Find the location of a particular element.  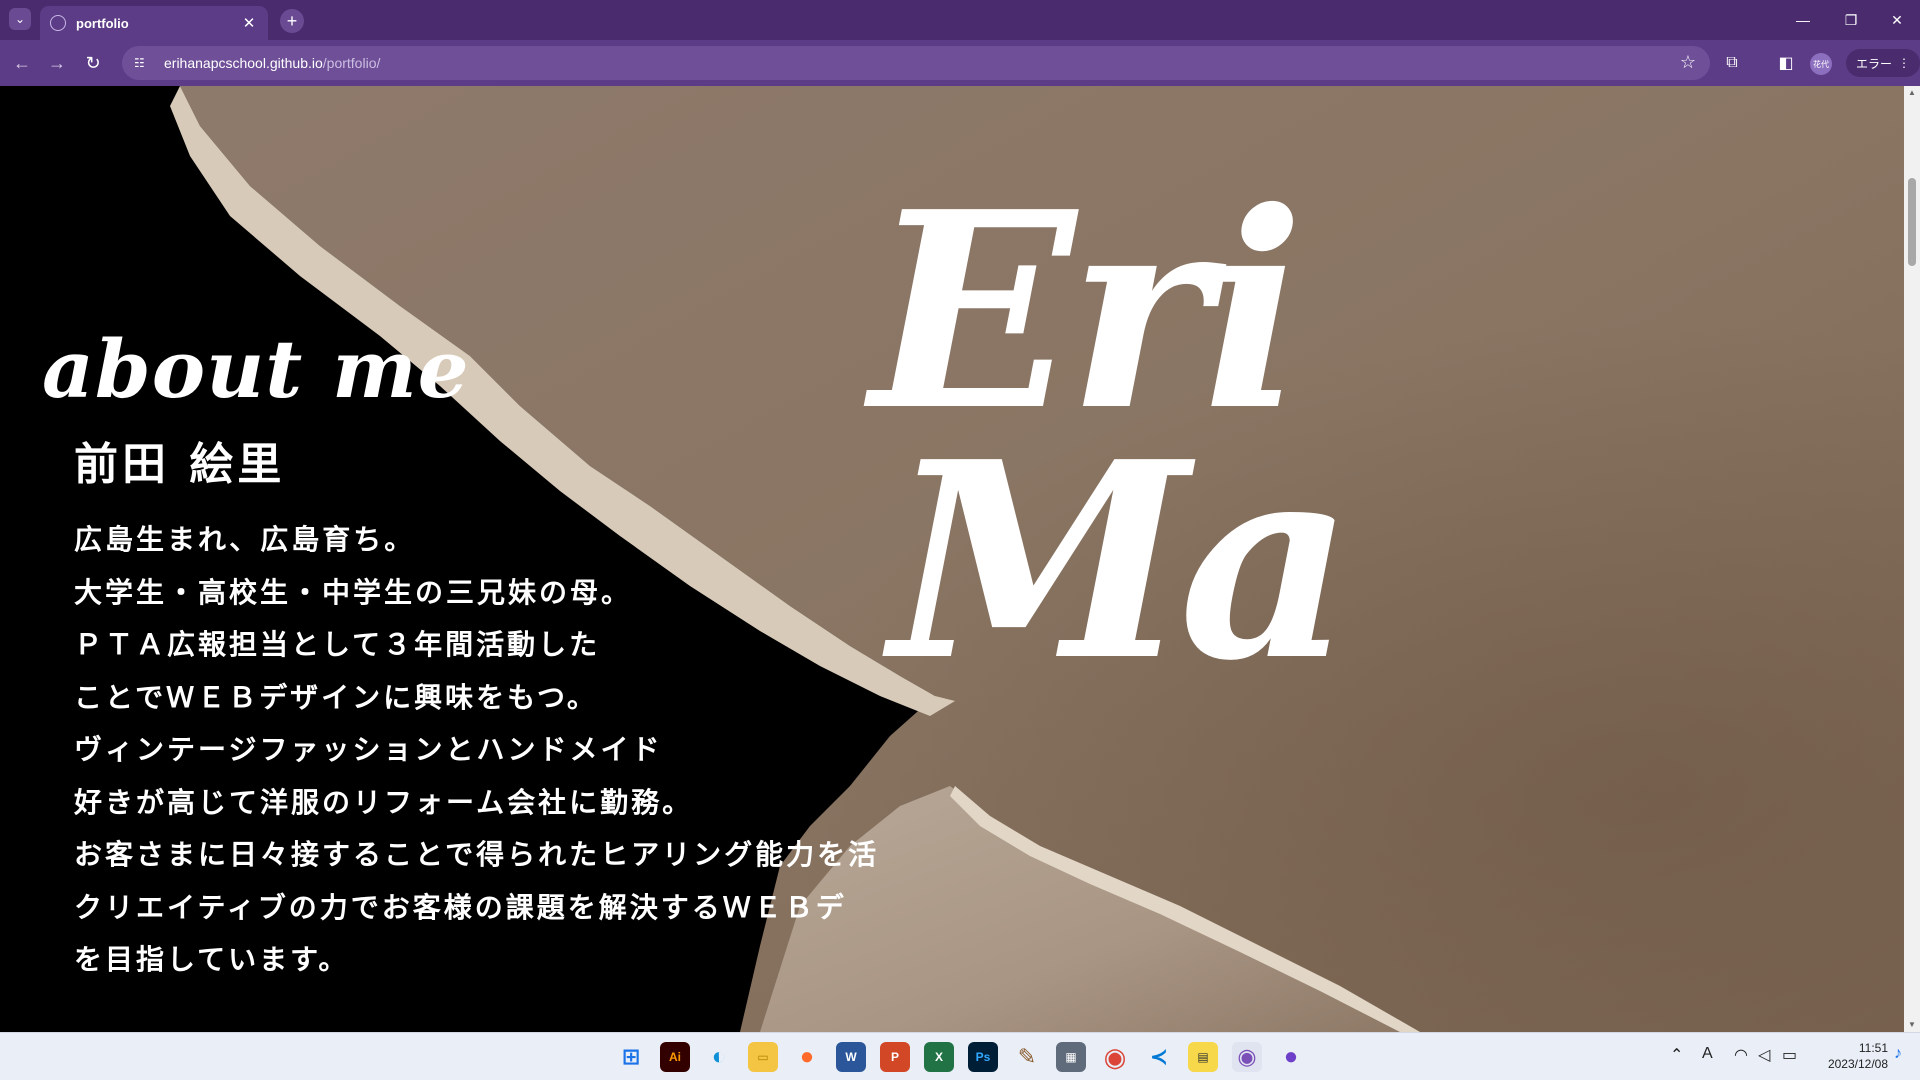

vscode-icon: ≺ is located at coordinates (1159, 1057).